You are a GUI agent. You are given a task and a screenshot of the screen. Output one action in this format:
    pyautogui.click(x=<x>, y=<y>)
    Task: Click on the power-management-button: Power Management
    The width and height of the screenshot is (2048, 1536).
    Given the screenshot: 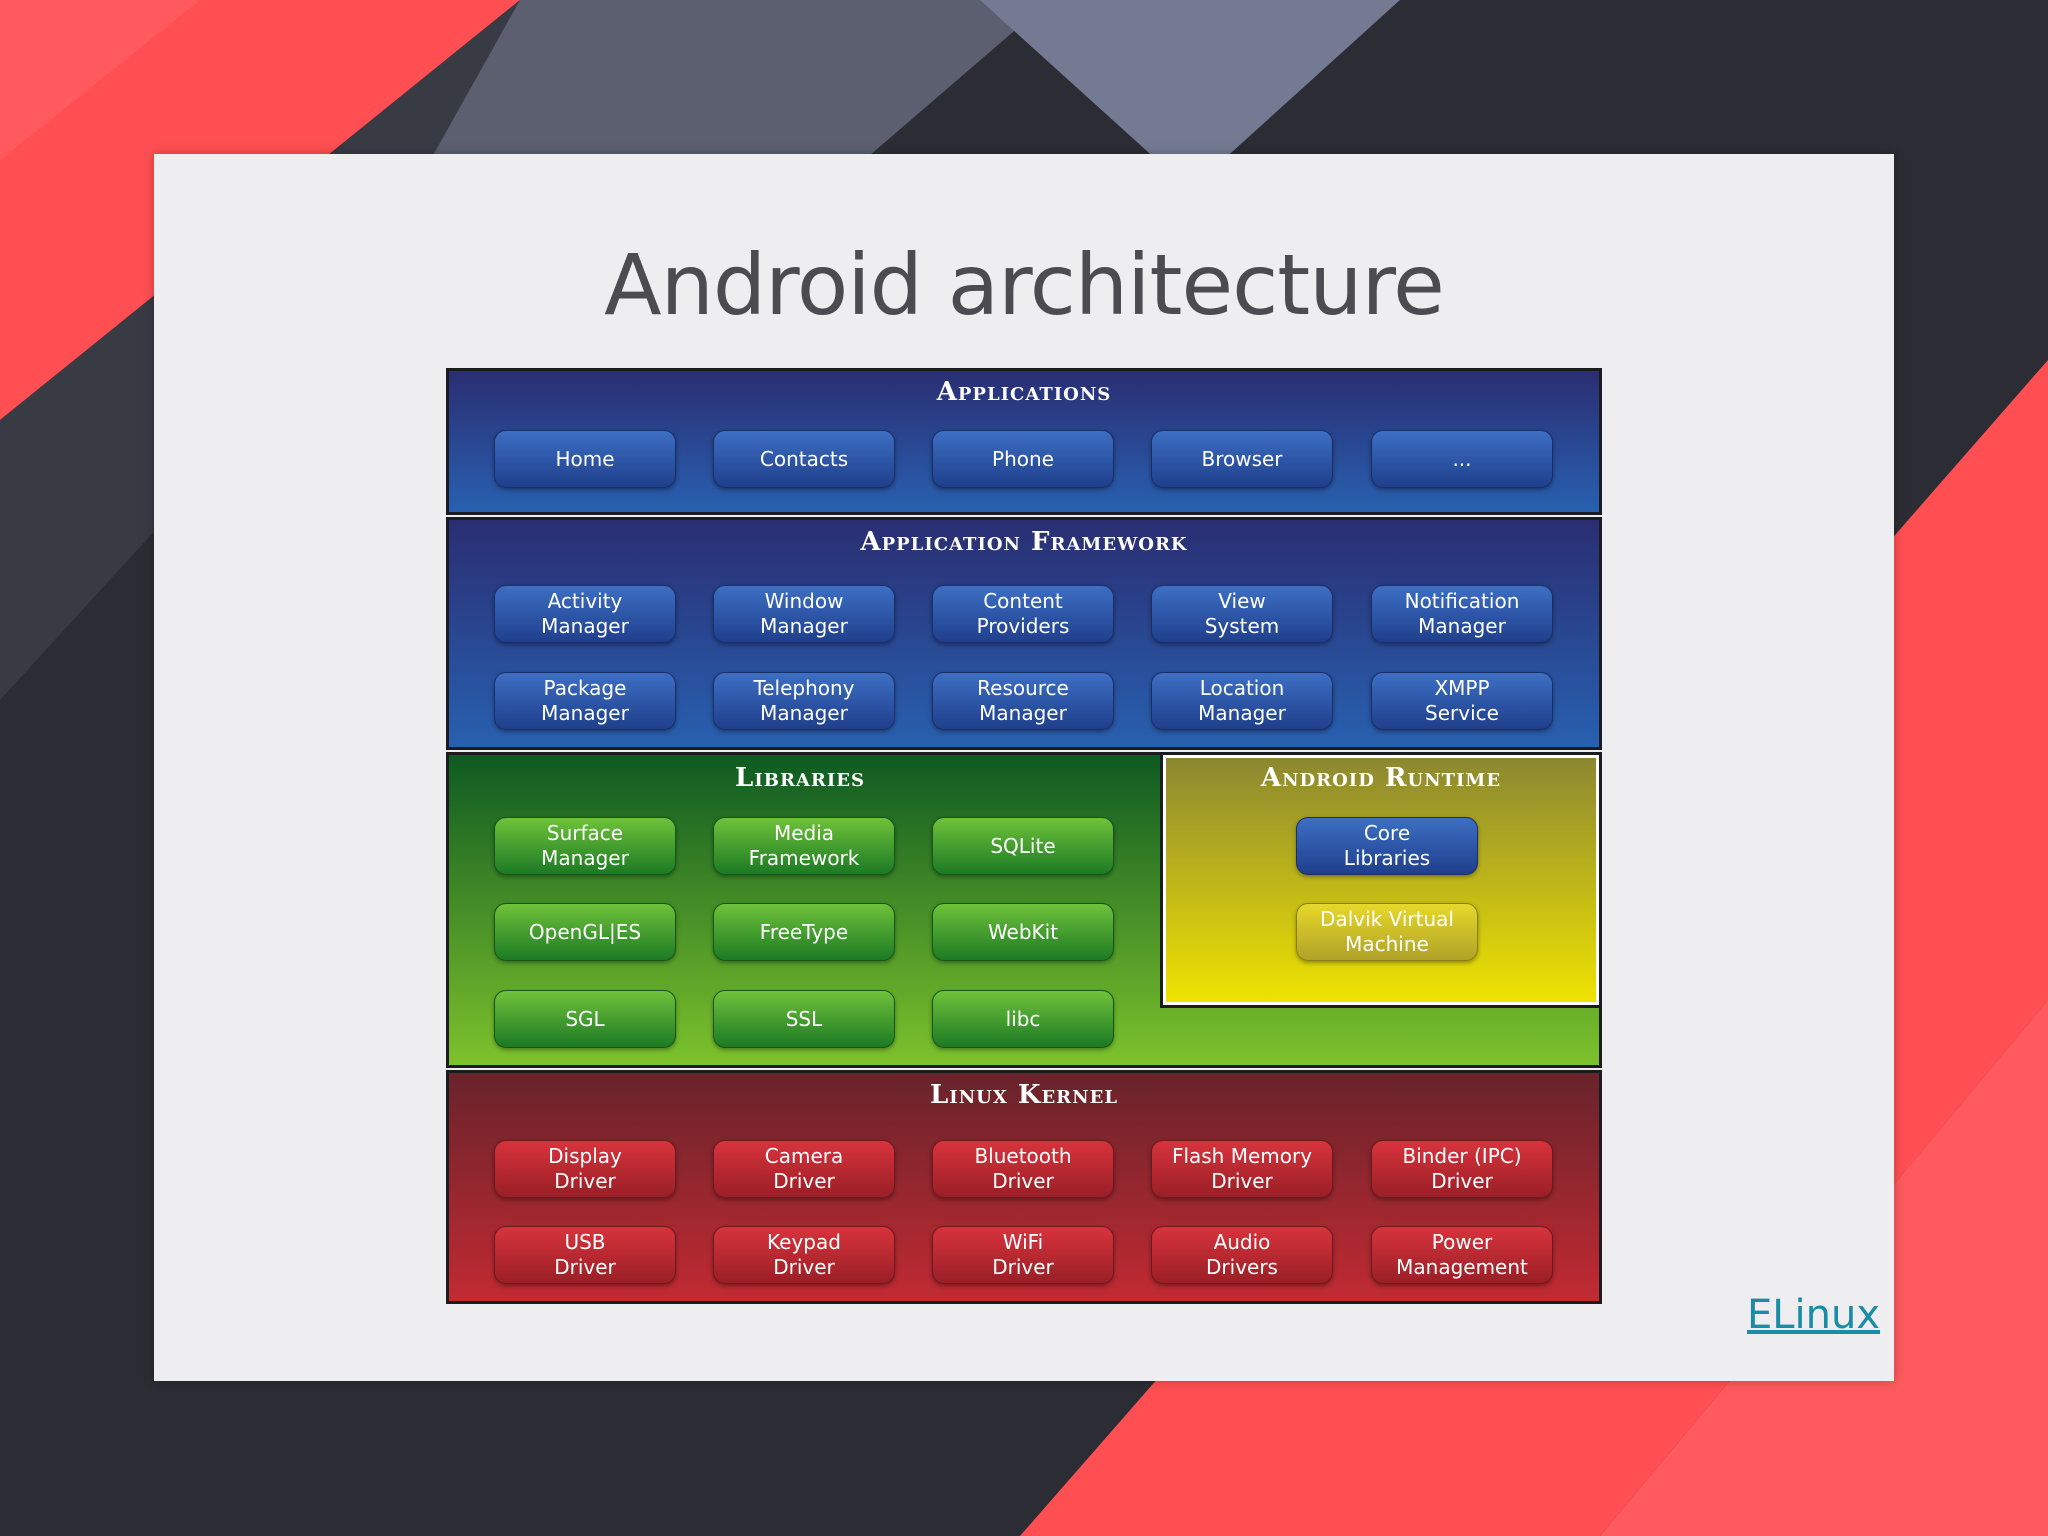 What is the action you would take?
    pyautogui.click(x=1462, y=1255)
    